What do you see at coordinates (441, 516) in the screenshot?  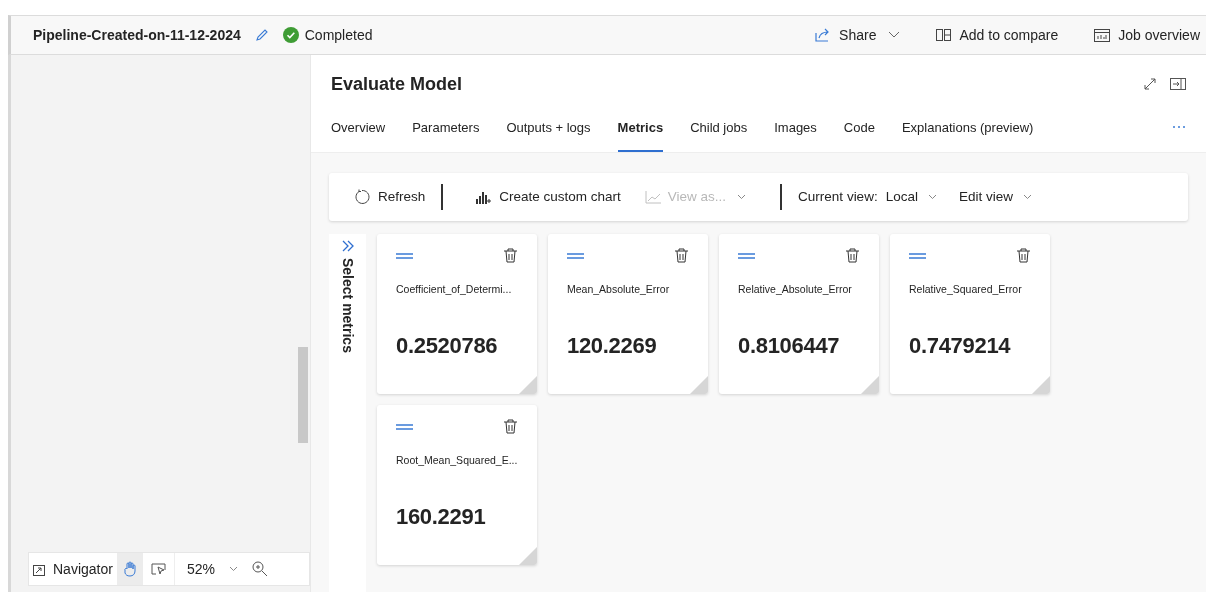 I see `metric-value: 160.2291` at bounding box center [441, 516].